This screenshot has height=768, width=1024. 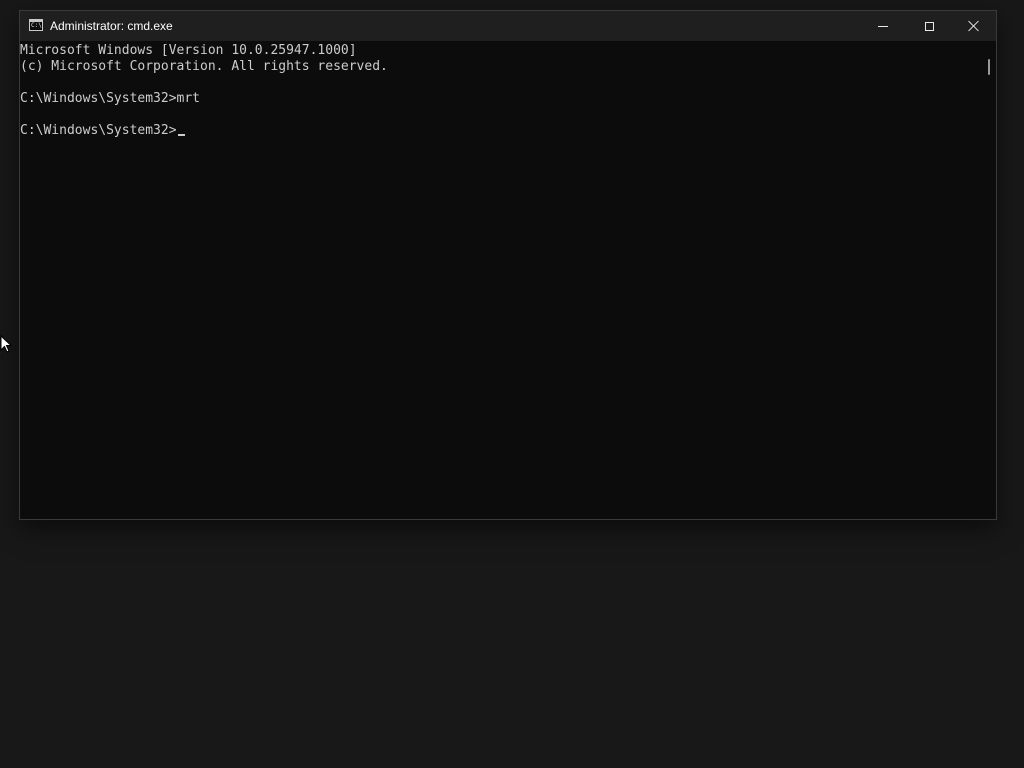 What do you see at coordinates (989, 67) in the screenshot?
I see `scrollbar-thumb` at bounding box center [989, 67].